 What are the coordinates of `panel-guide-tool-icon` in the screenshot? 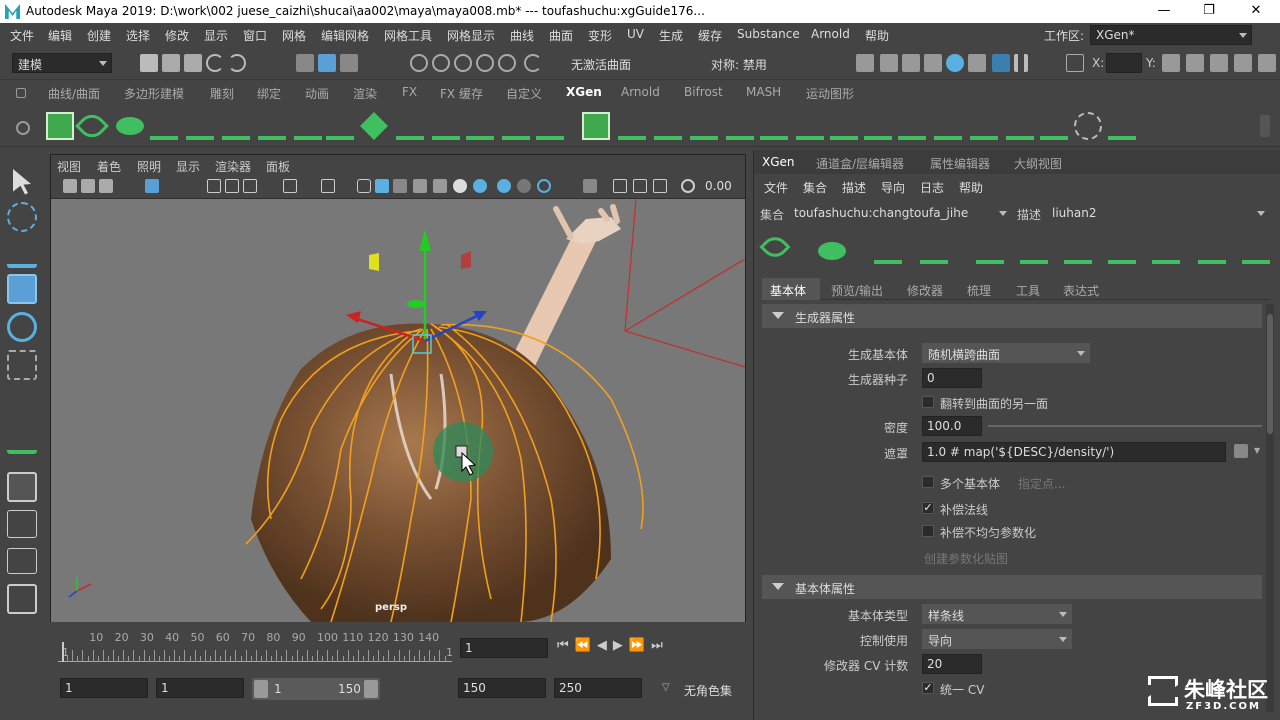 It's located at (990, 250).